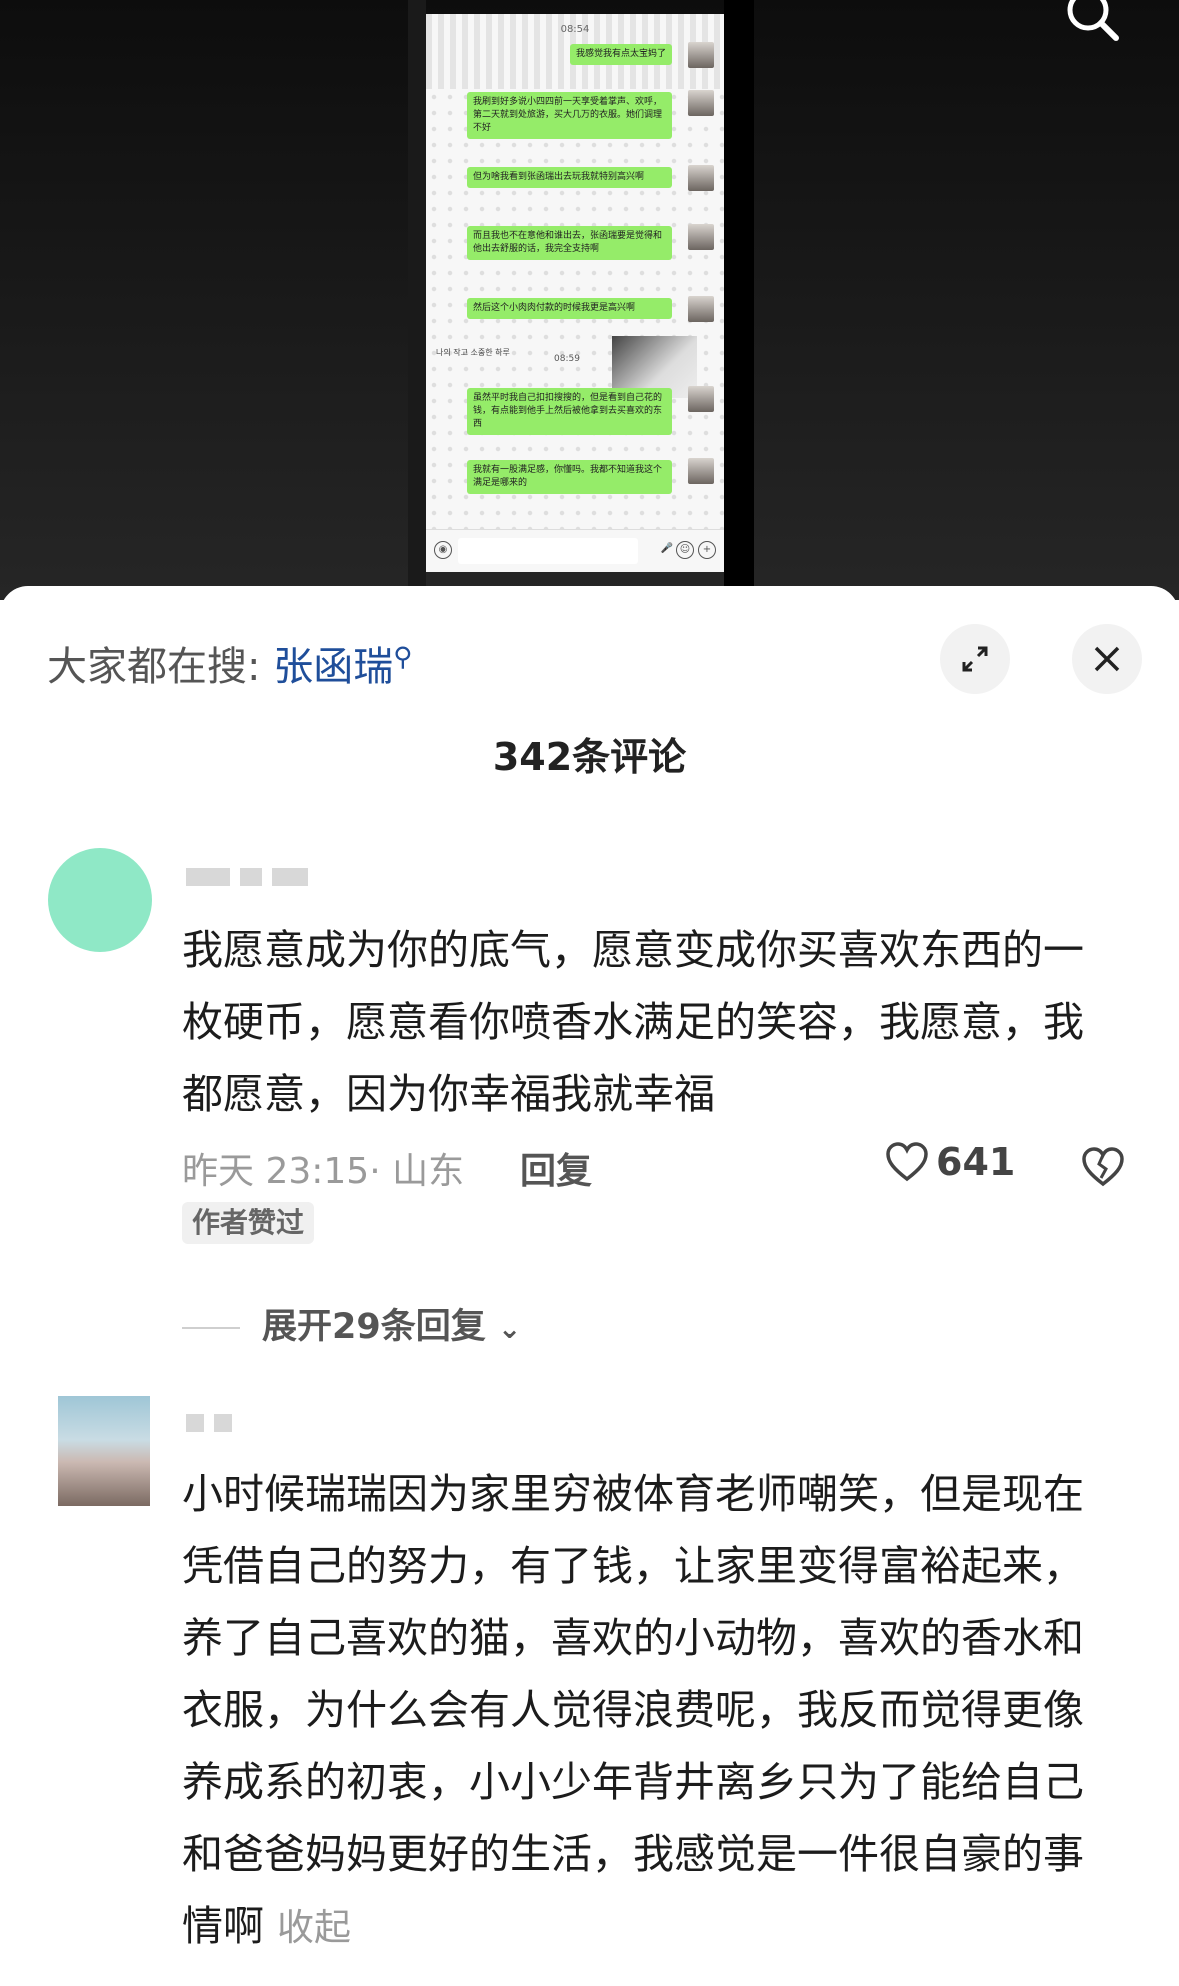 This screenshot has height=1986, width=1179. Describe the element at coordinates (509, 1328) in the screenshot. I see `chevron-down-icon: ⌄` at that location.